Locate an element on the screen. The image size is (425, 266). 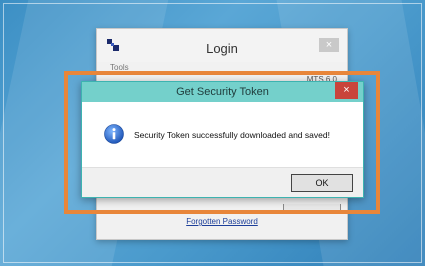
login-titlebar: Login × is located at coordinates (222, 45).